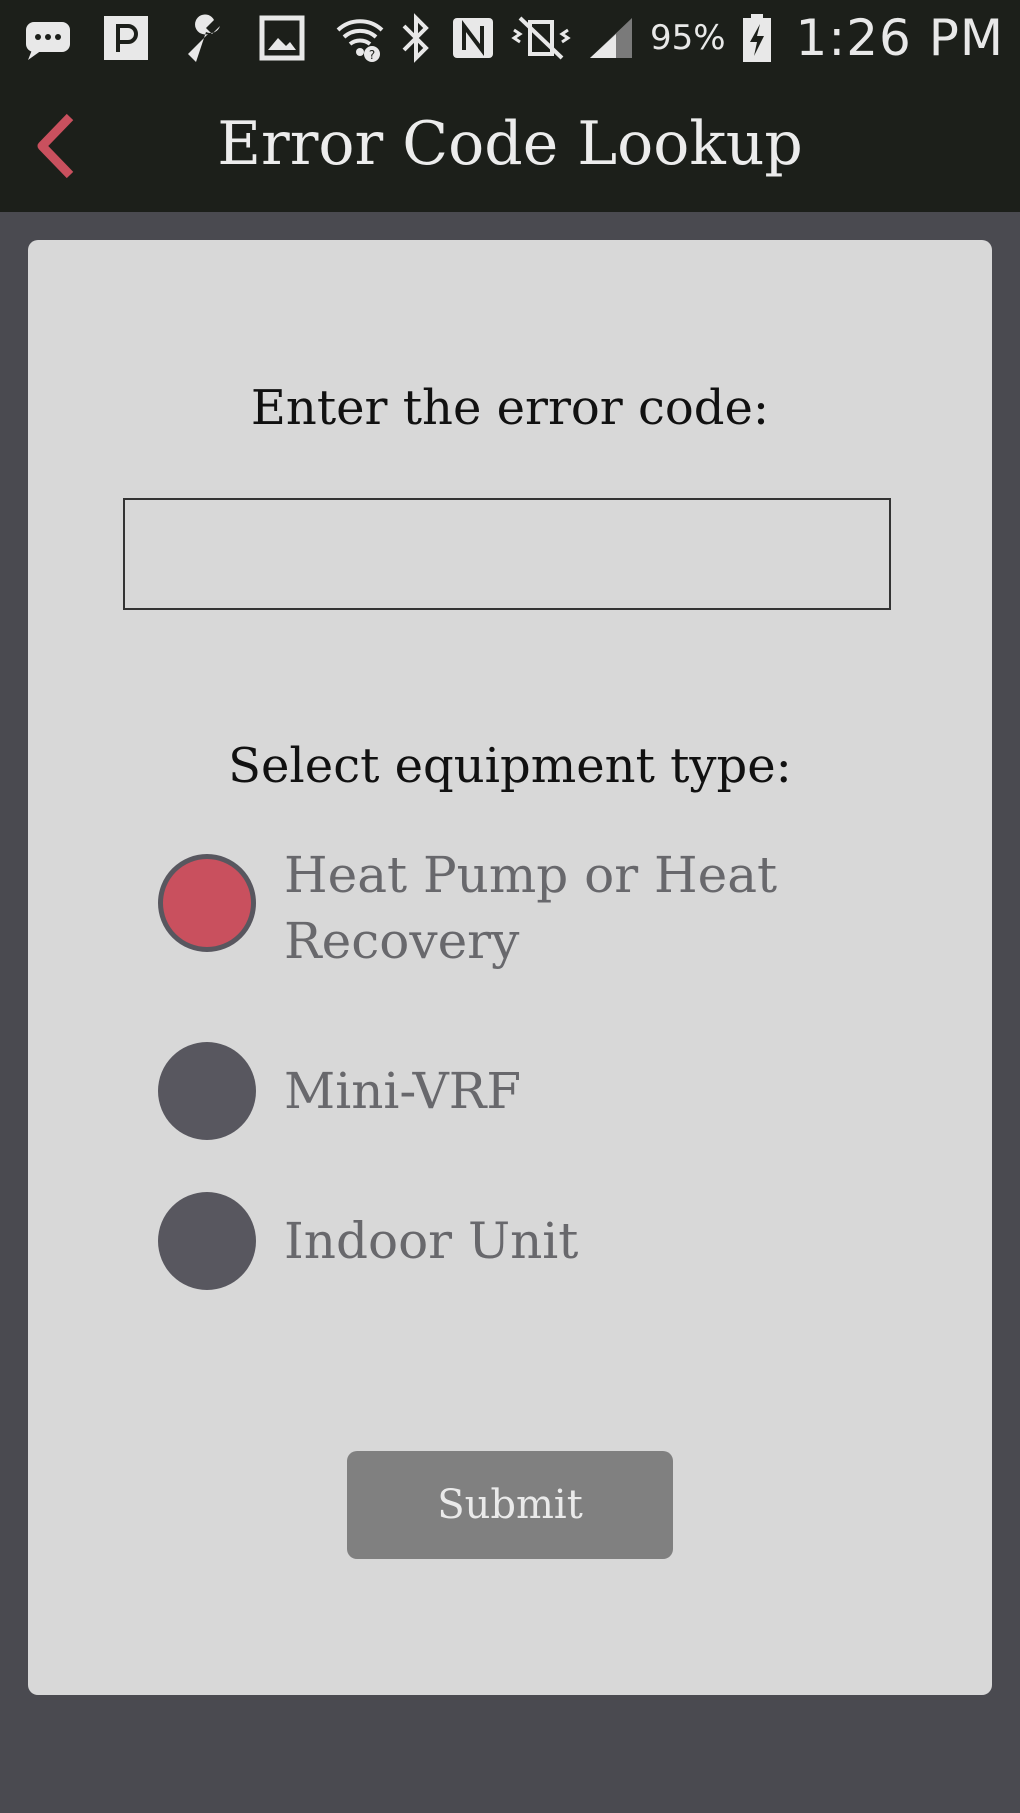  I want to click on wrench-icon, so click(204, 38).